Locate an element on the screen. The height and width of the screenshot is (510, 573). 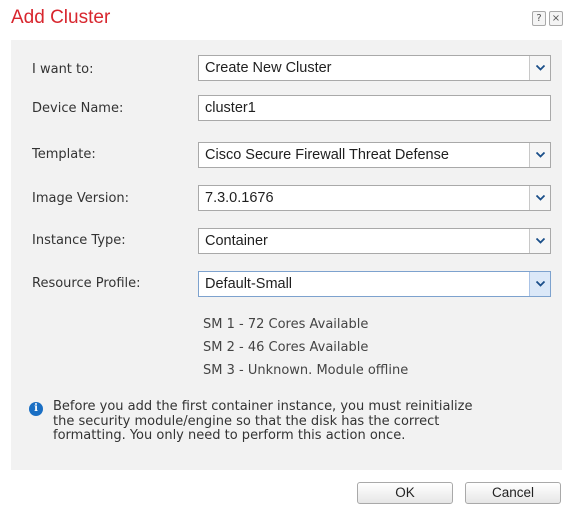
resource-profile-dropdown-button is located at coordinates (539, 284).